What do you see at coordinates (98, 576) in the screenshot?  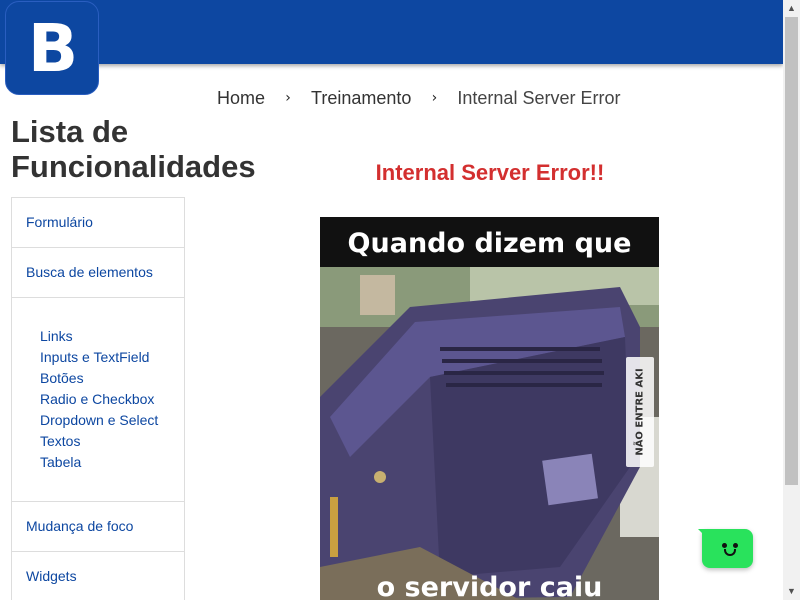 I see `sidebar-item-widgets: Widgets` at bounding box center [98, 576].